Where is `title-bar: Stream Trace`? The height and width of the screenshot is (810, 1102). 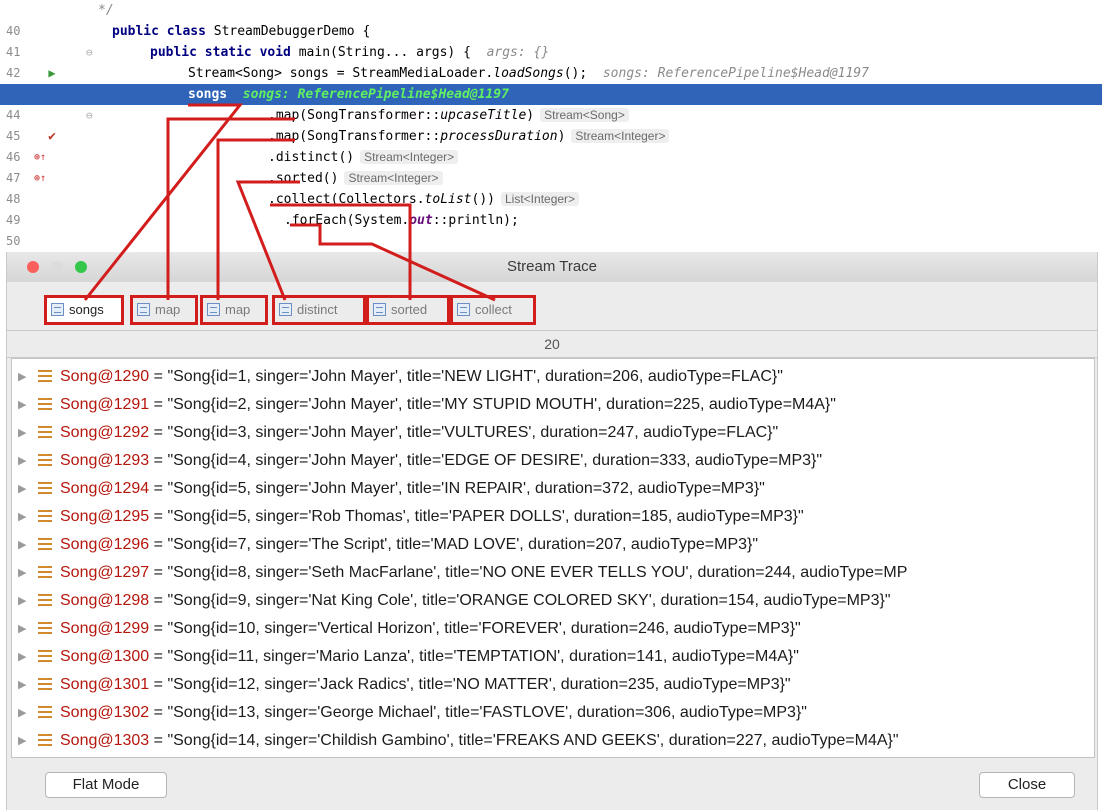 title-bar: Stream Trace is located at coordinates (552, 267).